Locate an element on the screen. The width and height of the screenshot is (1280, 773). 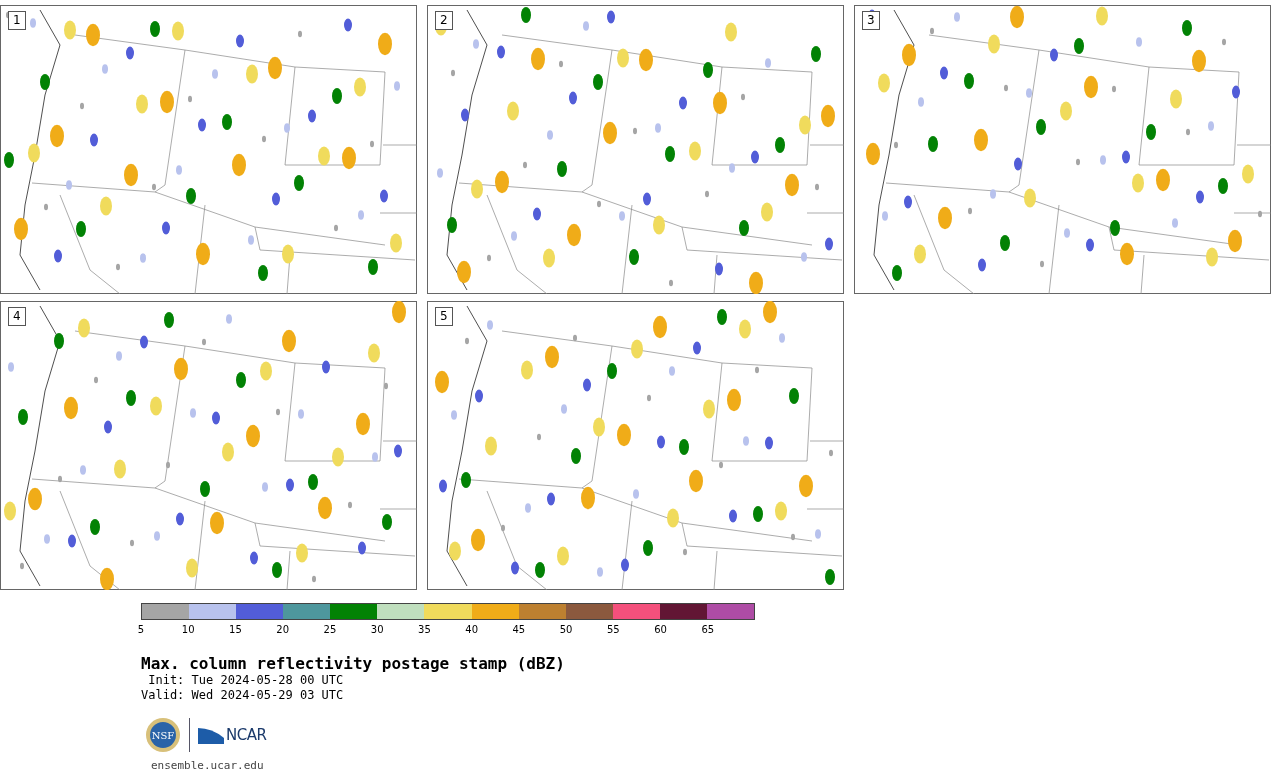
panel-number: 1 is located at coordinates (17, 20).